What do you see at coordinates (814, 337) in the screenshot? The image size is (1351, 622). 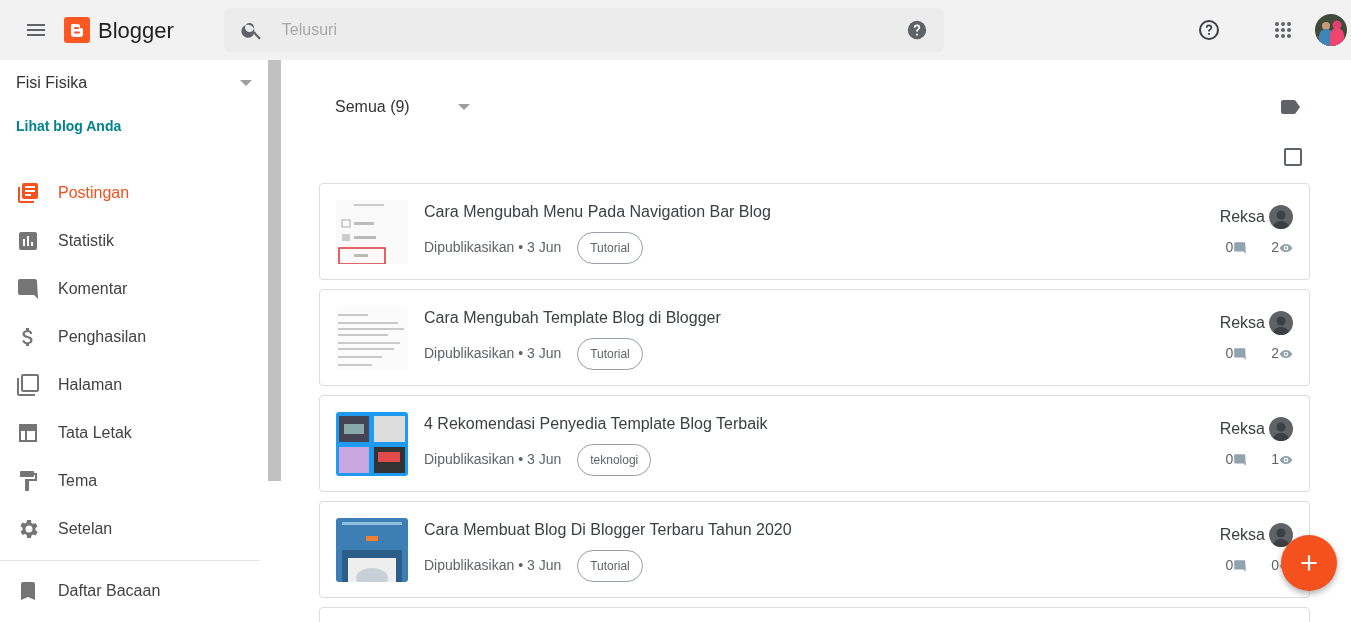 I see `post-card: Cara Mengubah Template Blog di Blogger Dipublikasikan • 3 Jun Tutorial Reksa 0 2` at bounding box center [814, 337].